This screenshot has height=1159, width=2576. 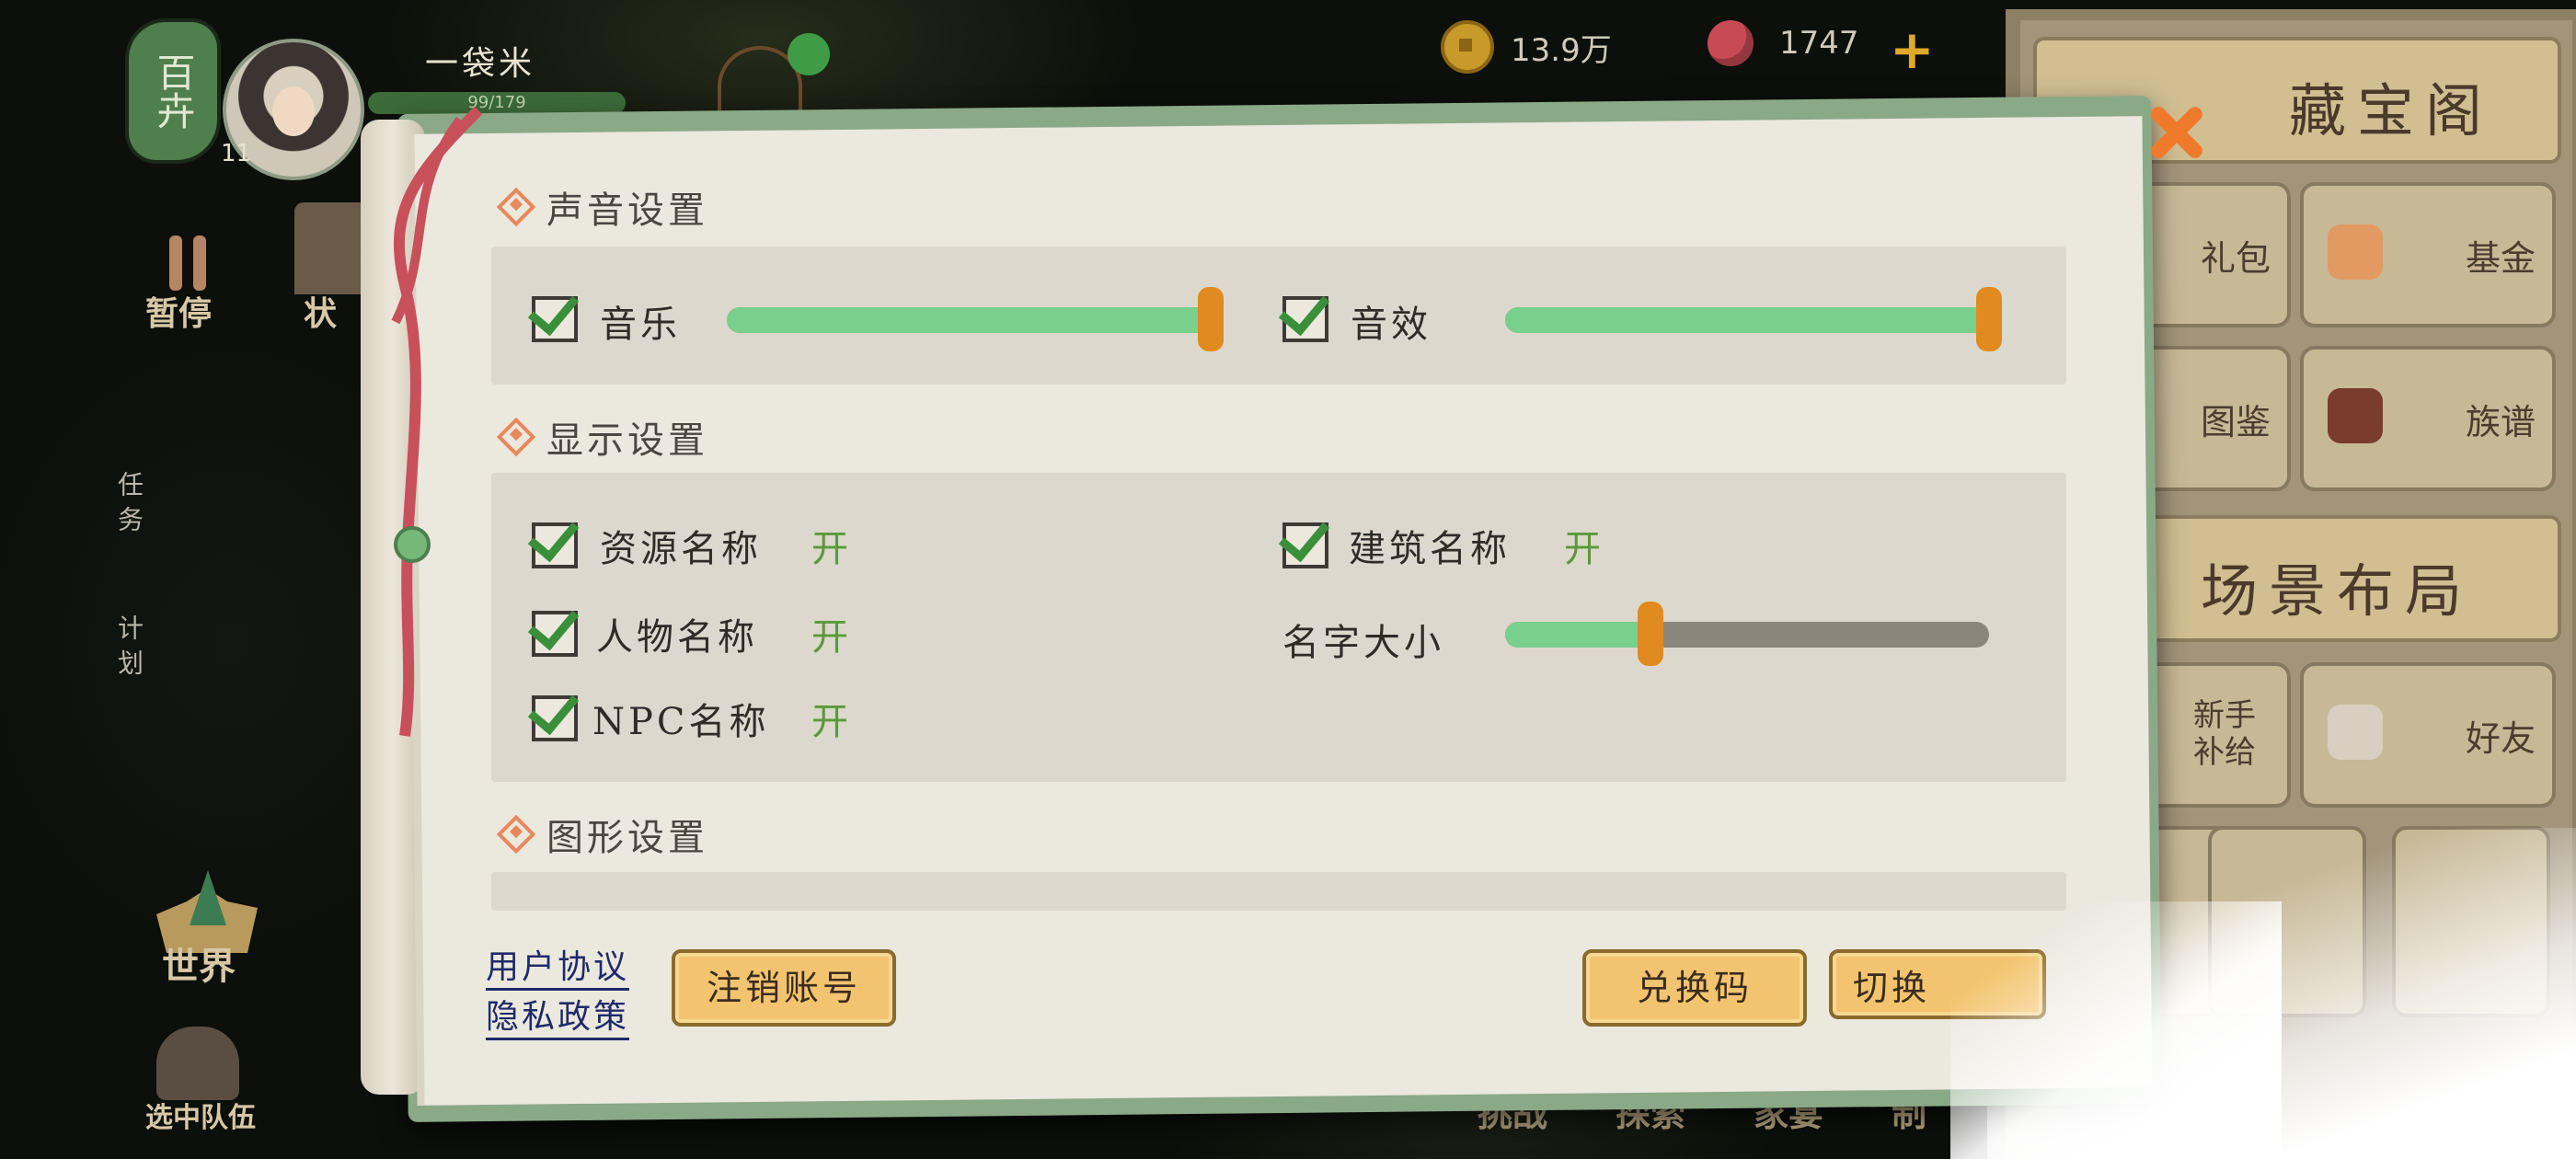 I want to click on character-name-checkbox, so click(x=555, y=634).